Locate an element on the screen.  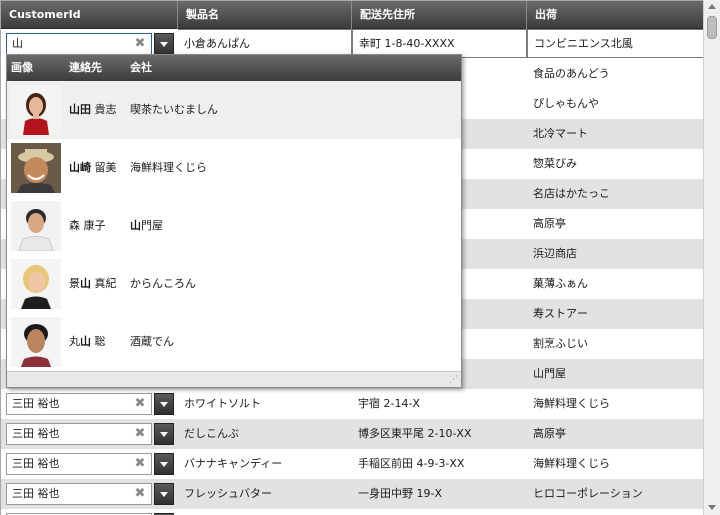
dropdown-header-company: 会社 is located at coordinates (141, 67).